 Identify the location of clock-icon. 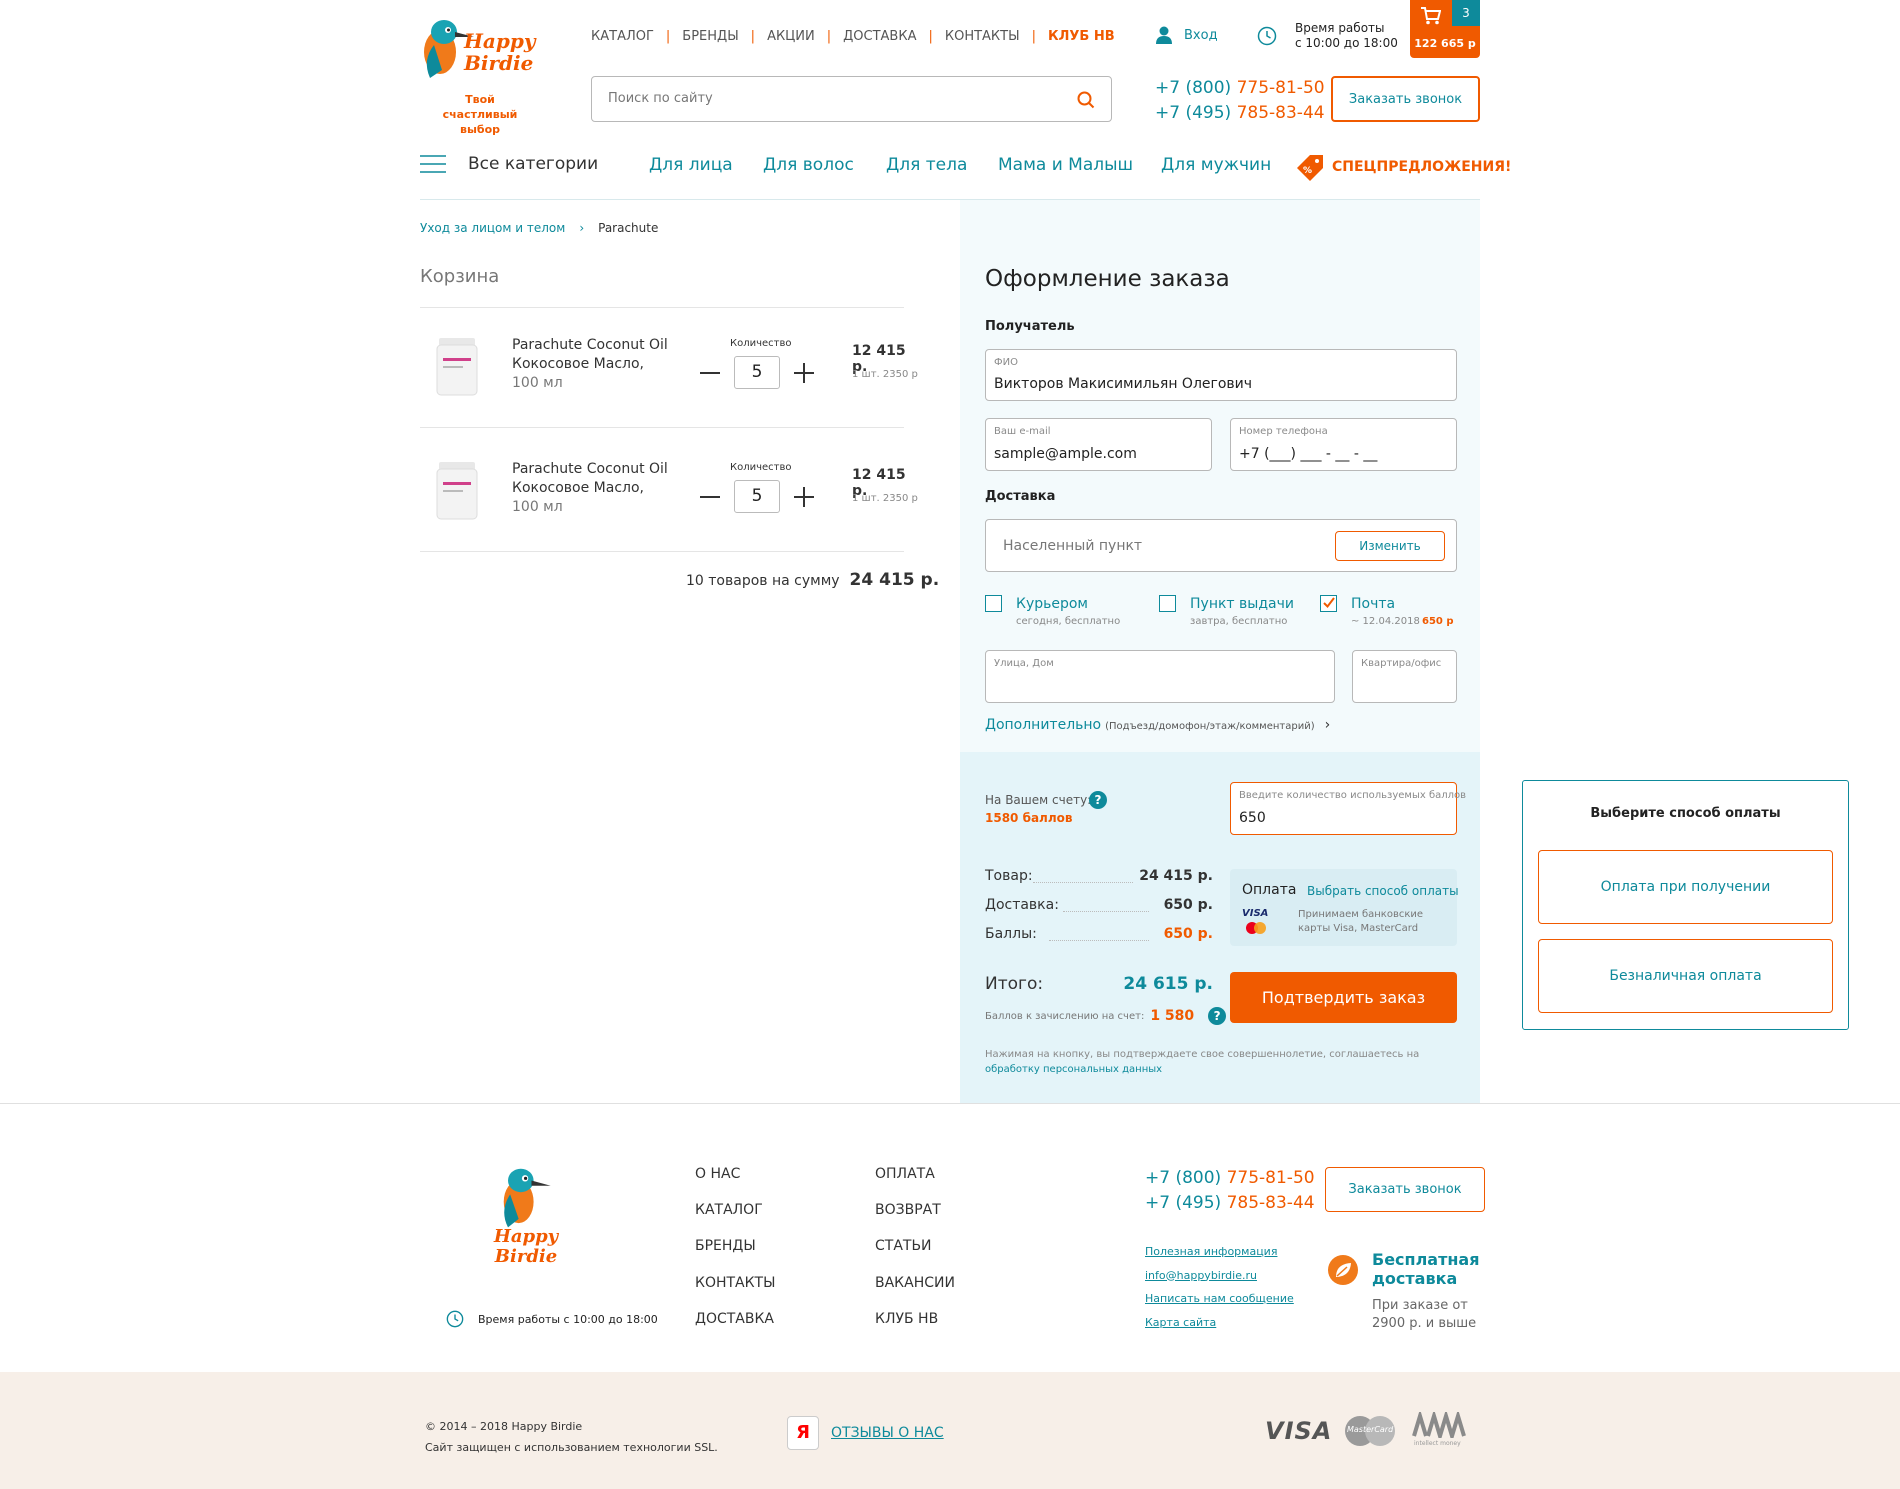
(1267, 36).